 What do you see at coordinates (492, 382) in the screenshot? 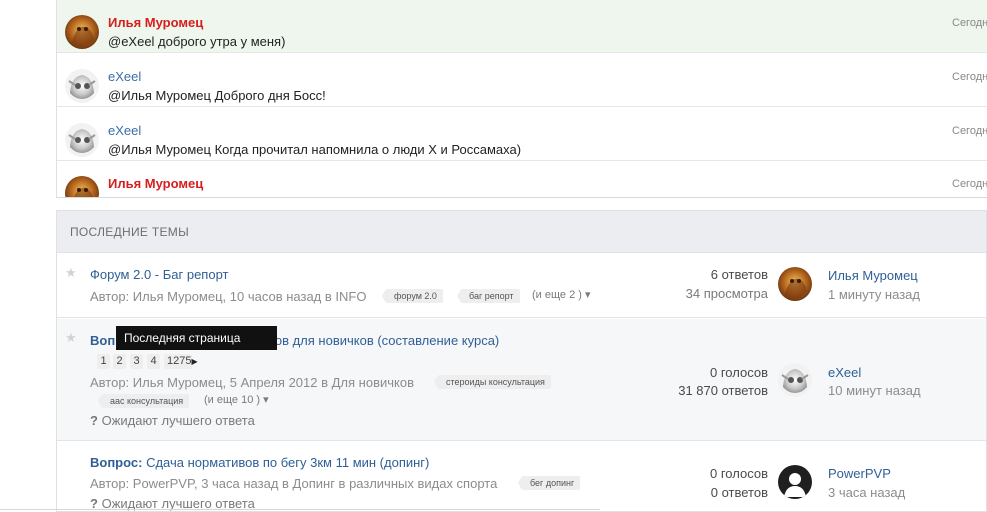
I see `tag: стероиды консультация` at bounding box center [492, 382].